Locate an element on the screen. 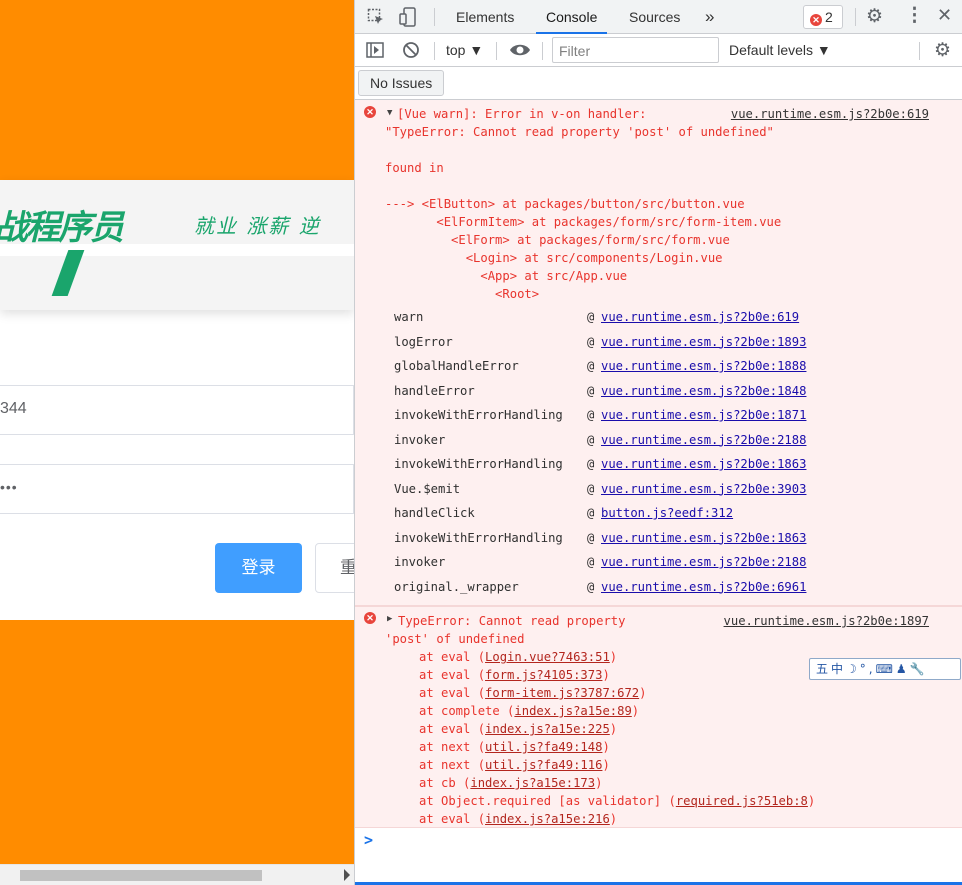 The image size is (962, 885). trace-link: index.js?a15e:89 is located at coordinates (572, 711).